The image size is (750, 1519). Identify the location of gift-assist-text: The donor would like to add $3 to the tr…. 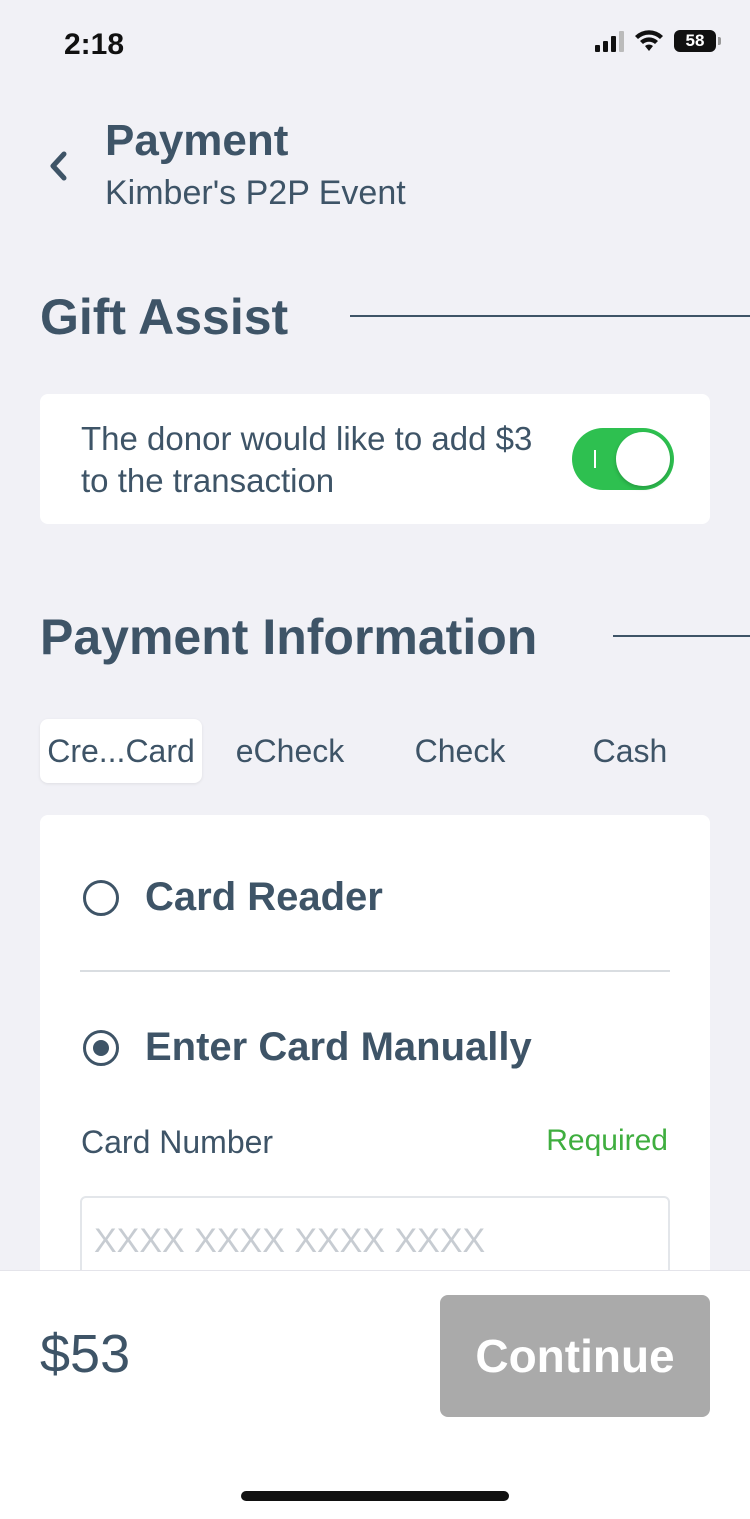
(307, 459).